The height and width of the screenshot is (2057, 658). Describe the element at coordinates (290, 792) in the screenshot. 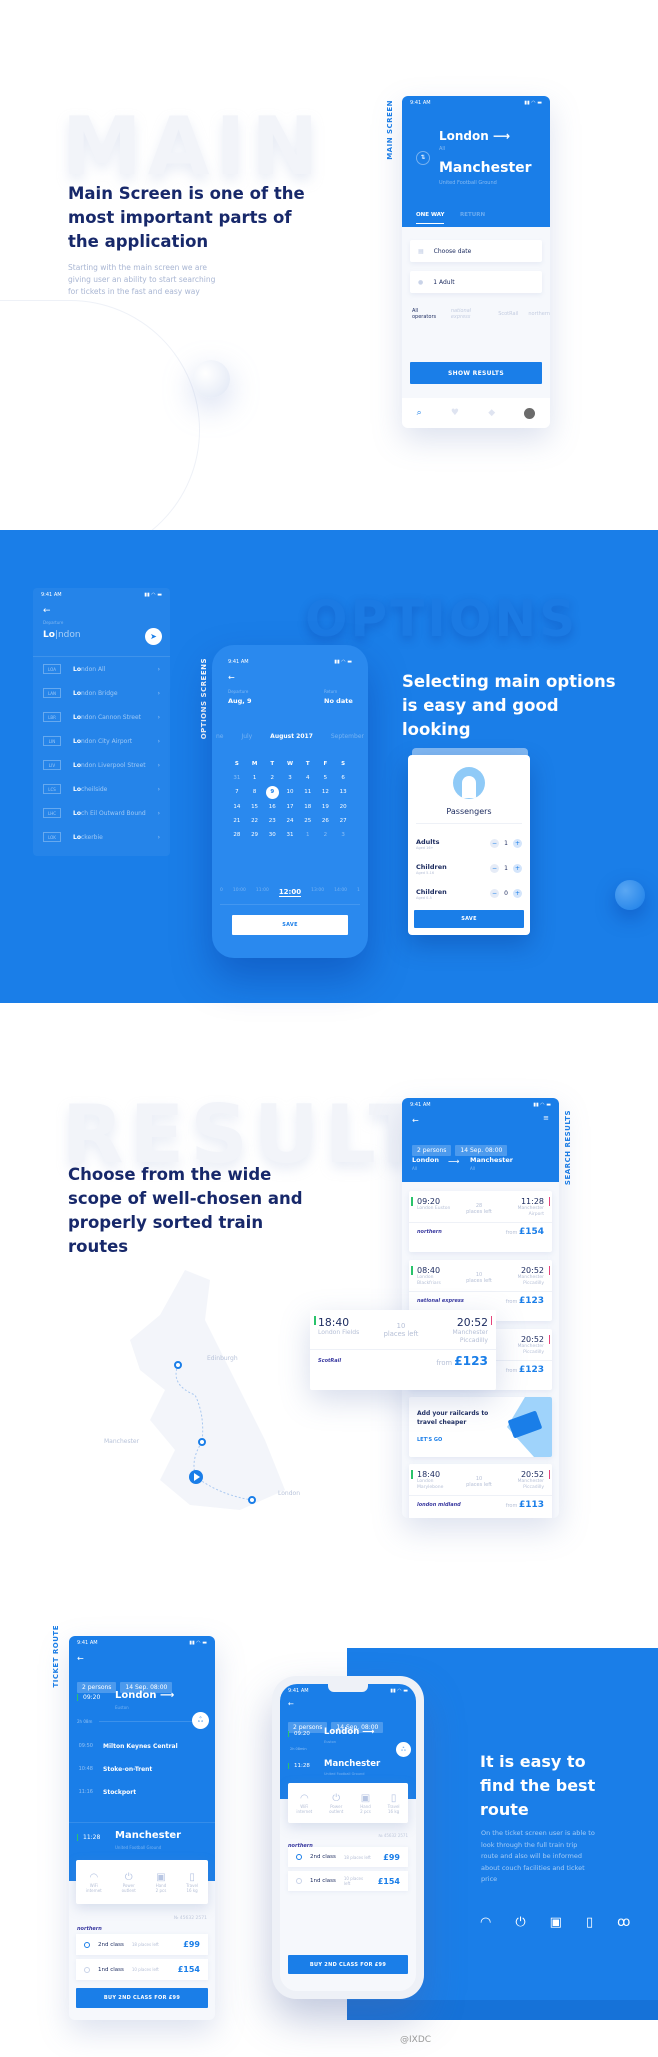

I see `calendar-day: 10` at that location.